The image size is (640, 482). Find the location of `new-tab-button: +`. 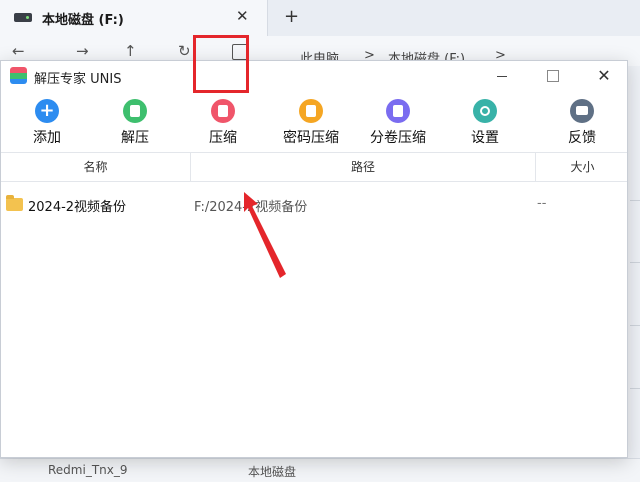

new-tab-button: + is located at coordinates (291, 16).